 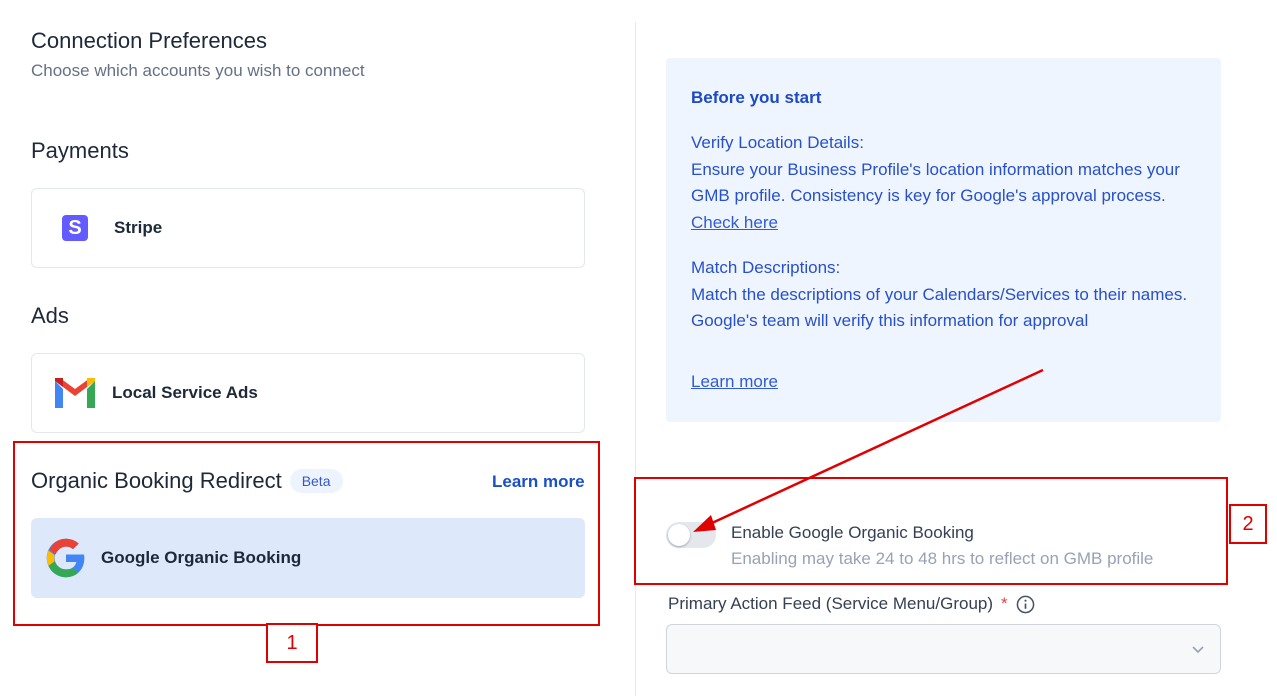 What do you see at coordinates (691, 535) in the screenshot?
I see `enable-organic-booking-toggle` at bounding box center [691, 535].